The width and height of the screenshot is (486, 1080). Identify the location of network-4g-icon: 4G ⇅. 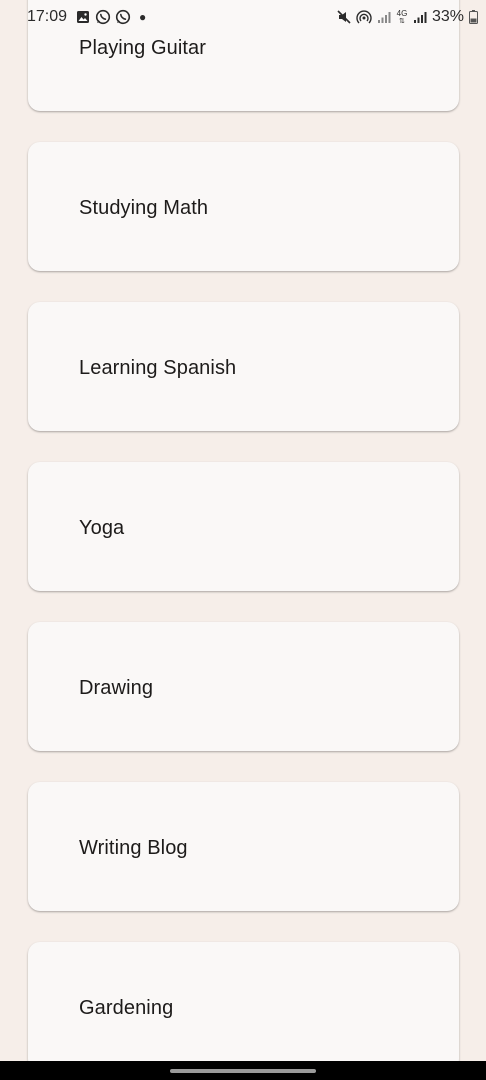
(402, 16).